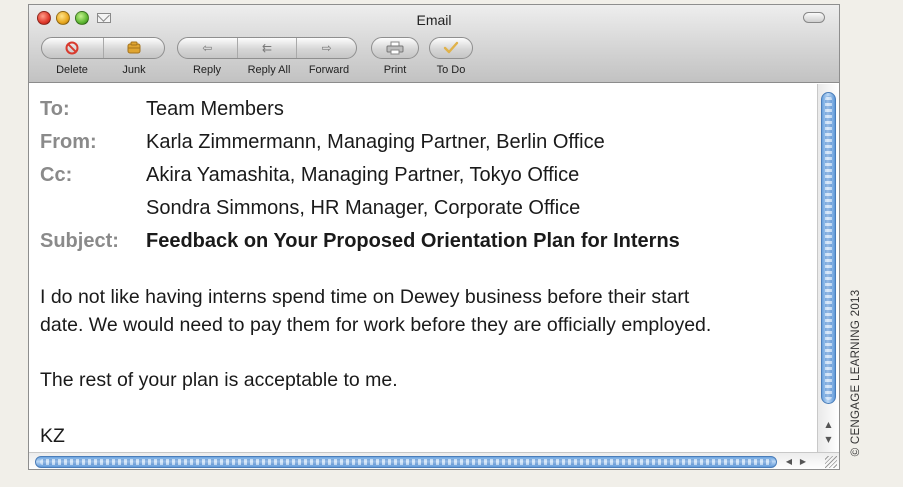  I want to click on toolbar-toggle-button, so click(814, 17).